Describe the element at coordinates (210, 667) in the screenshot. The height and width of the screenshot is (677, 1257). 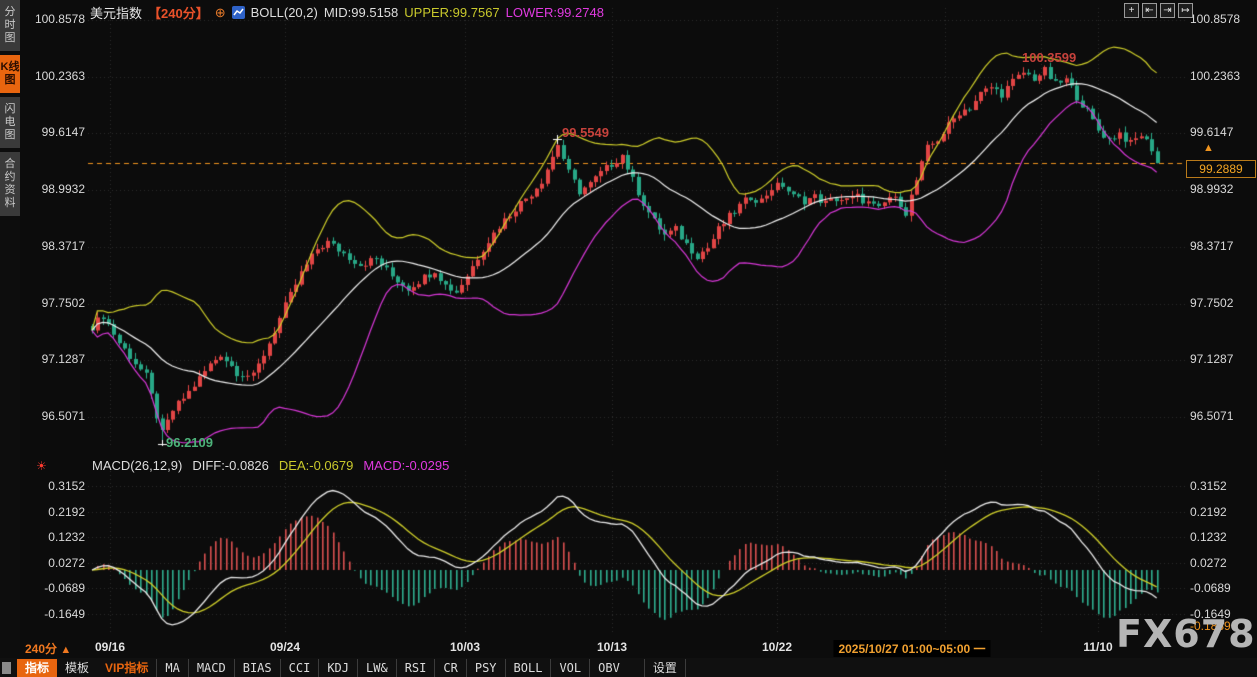
I see `toolbar-button: MACD` at that location.